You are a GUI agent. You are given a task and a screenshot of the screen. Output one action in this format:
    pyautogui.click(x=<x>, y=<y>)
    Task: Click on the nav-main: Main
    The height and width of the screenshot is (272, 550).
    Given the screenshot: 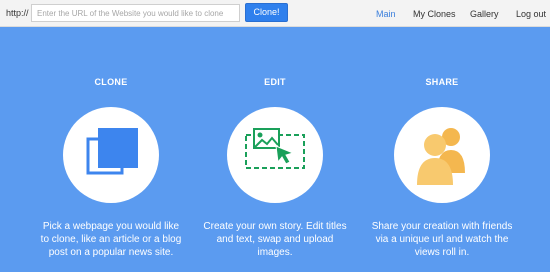 What is the action you would take?
    pyautogui.click(x=386, y=14)
    